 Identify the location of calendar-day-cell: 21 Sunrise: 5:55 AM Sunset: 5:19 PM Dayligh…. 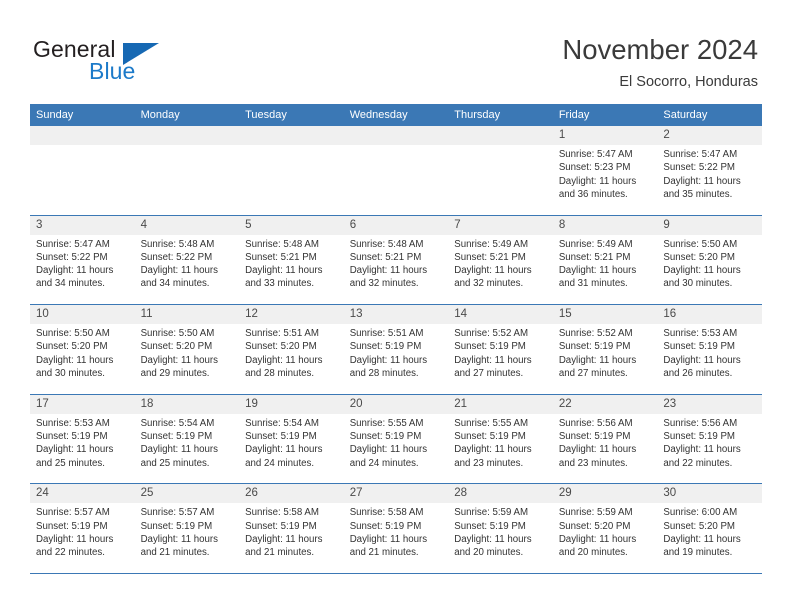
(500, 439).